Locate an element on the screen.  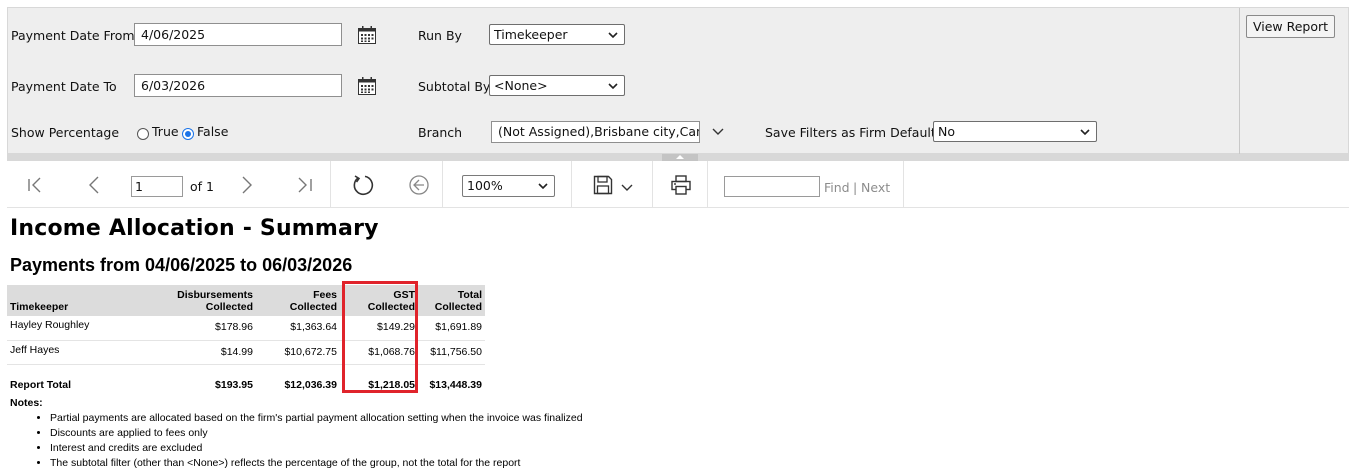
save-filters-select: No is located at coordinates (1015, 131).